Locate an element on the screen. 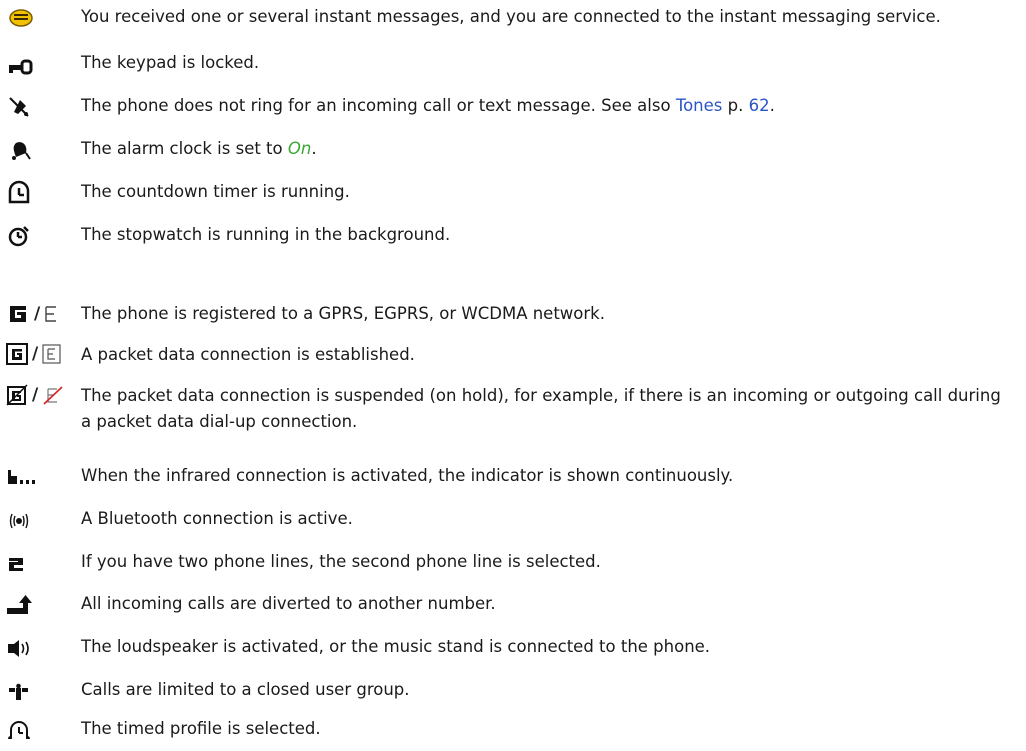 Image resolution: width=1026 pixels, height=751 pixels. indicator-description: The keypad is locked. is located at coordinates (170, 62).